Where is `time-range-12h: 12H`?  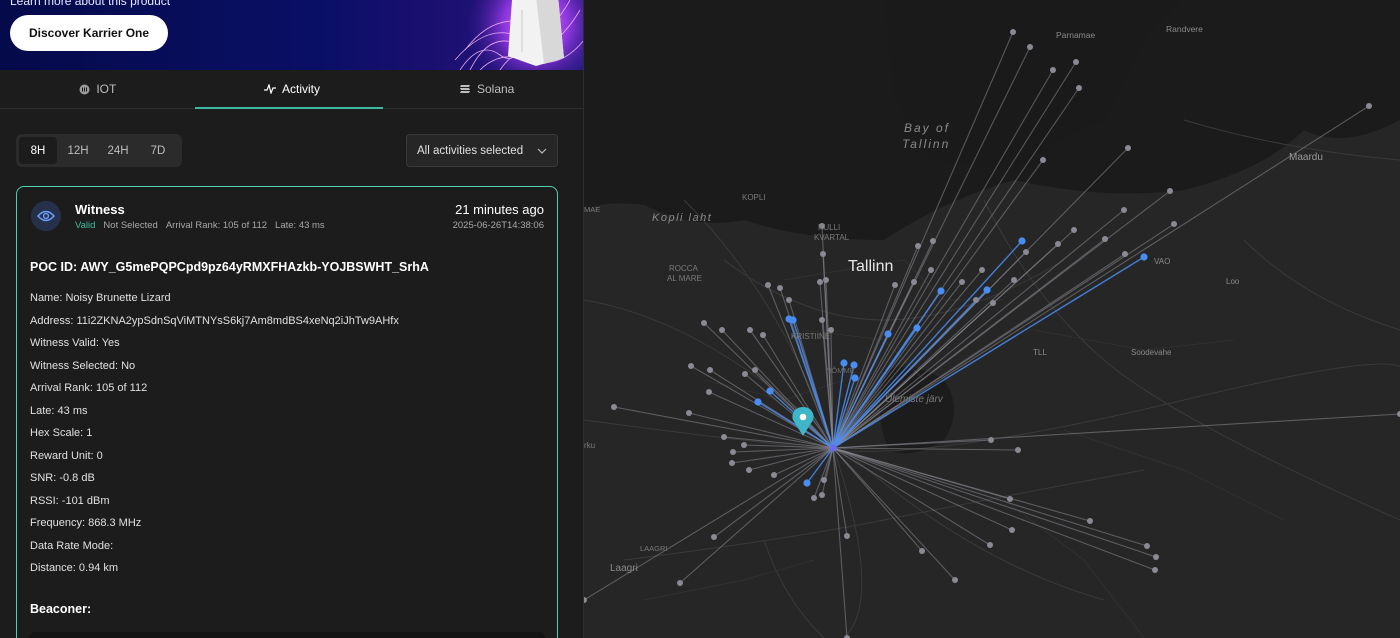 time-range-12h: 12H is located at coordinates (78, 150).